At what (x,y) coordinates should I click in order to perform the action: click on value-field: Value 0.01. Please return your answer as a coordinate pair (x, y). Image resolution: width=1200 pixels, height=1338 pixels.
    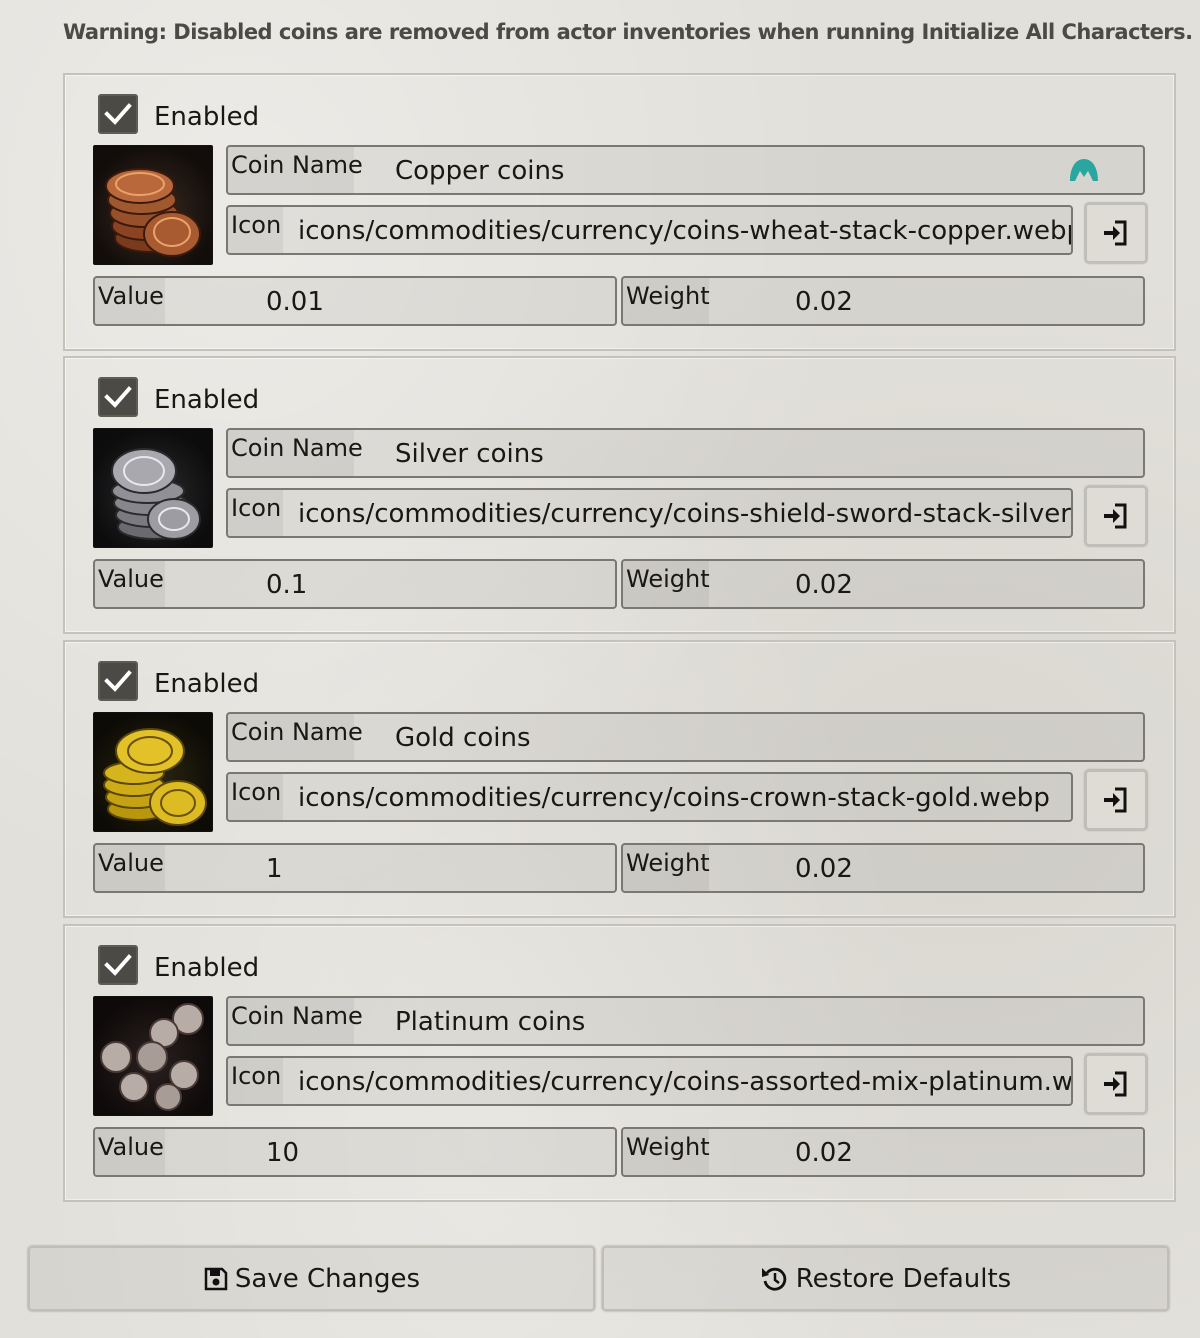
    Looking at the image, I should click on (355, 301).